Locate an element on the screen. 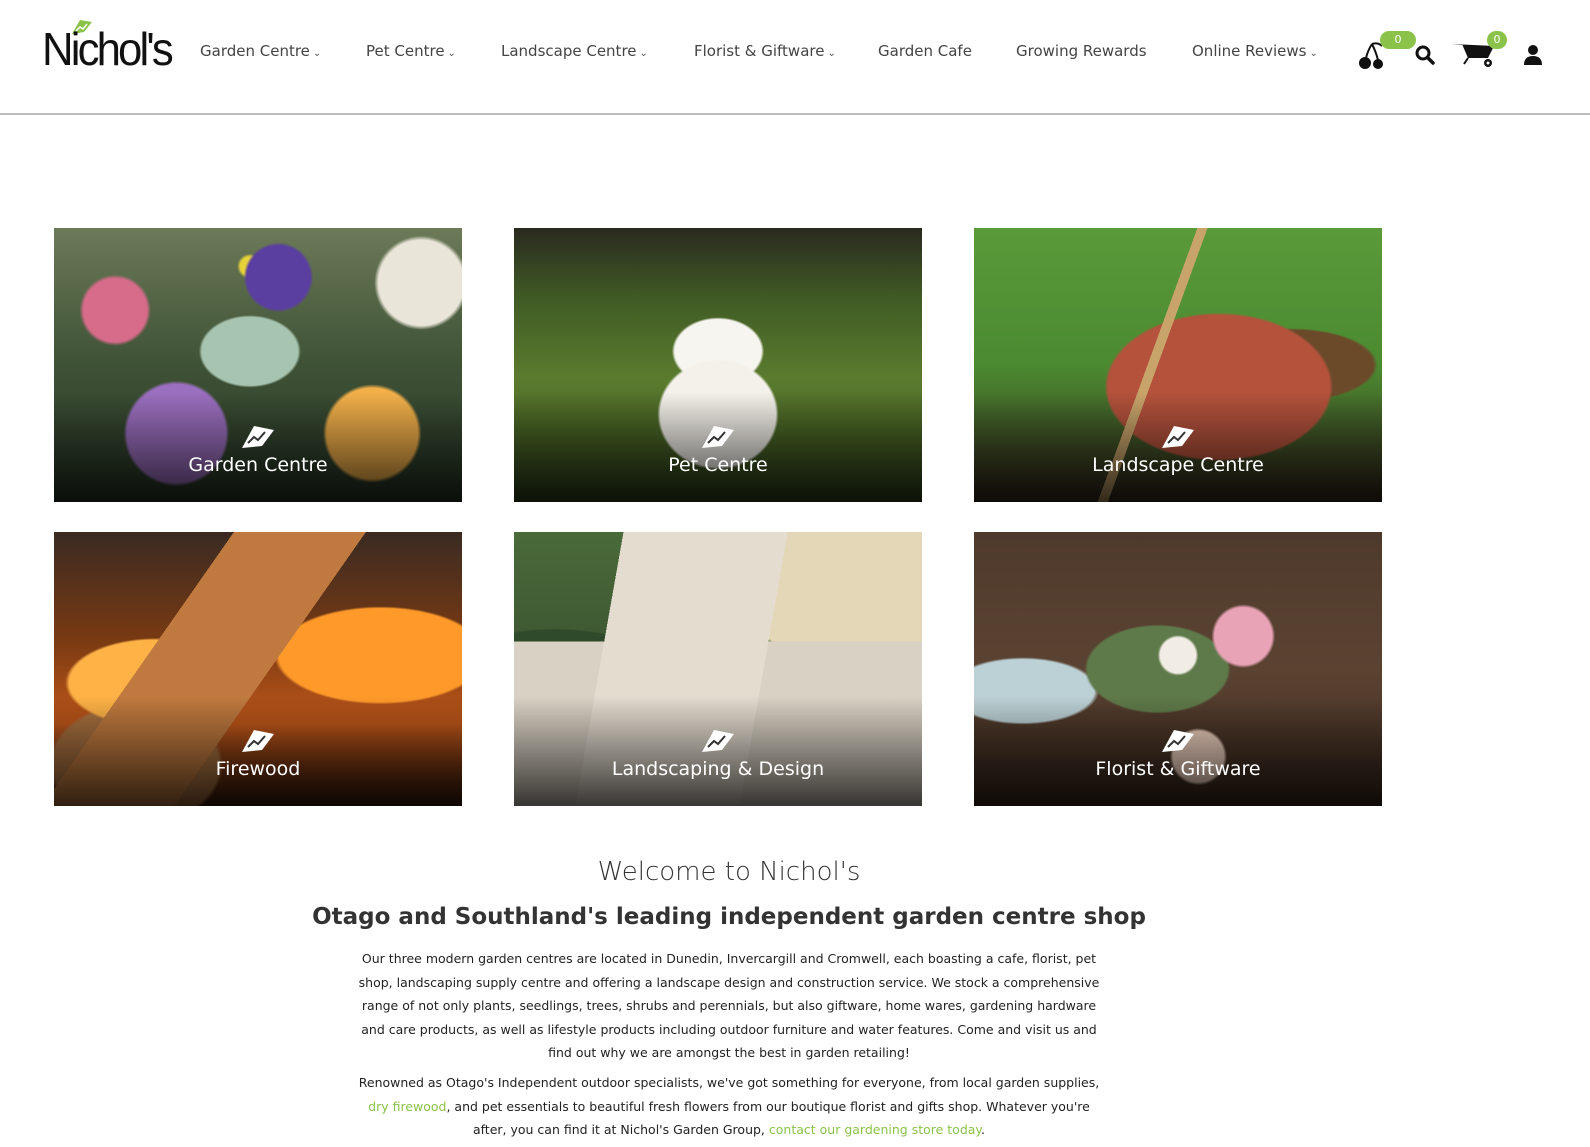 The image size is (1590, 1147). tile-landscaping-design: Landscaping & Design is located at coordinates (718, 669).